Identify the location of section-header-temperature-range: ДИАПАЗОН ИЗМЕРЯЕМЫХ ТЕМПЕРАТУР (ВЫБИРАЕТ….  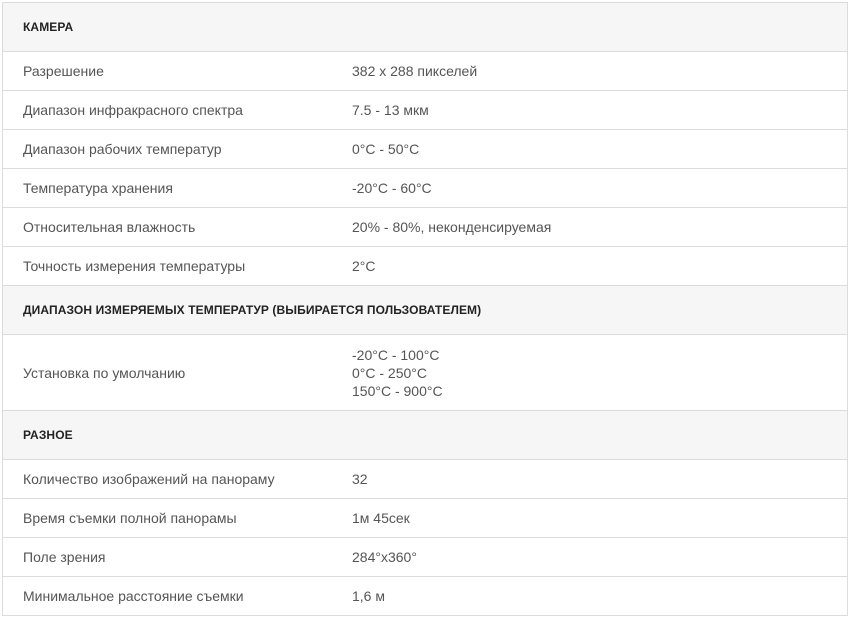
(425, 310).